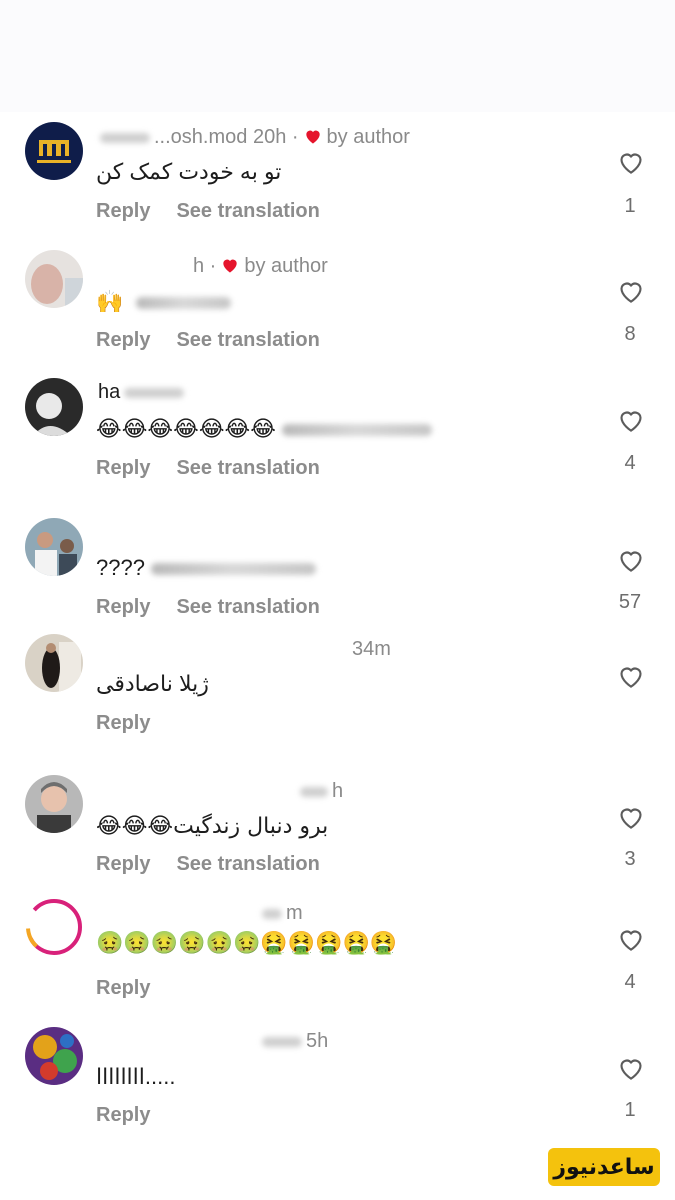 Image resolution: width=675 pixels, height=1200 pixels. I want to click on comment-emoji: 😂😂😂😂😂😂😂, so click(186, 429).